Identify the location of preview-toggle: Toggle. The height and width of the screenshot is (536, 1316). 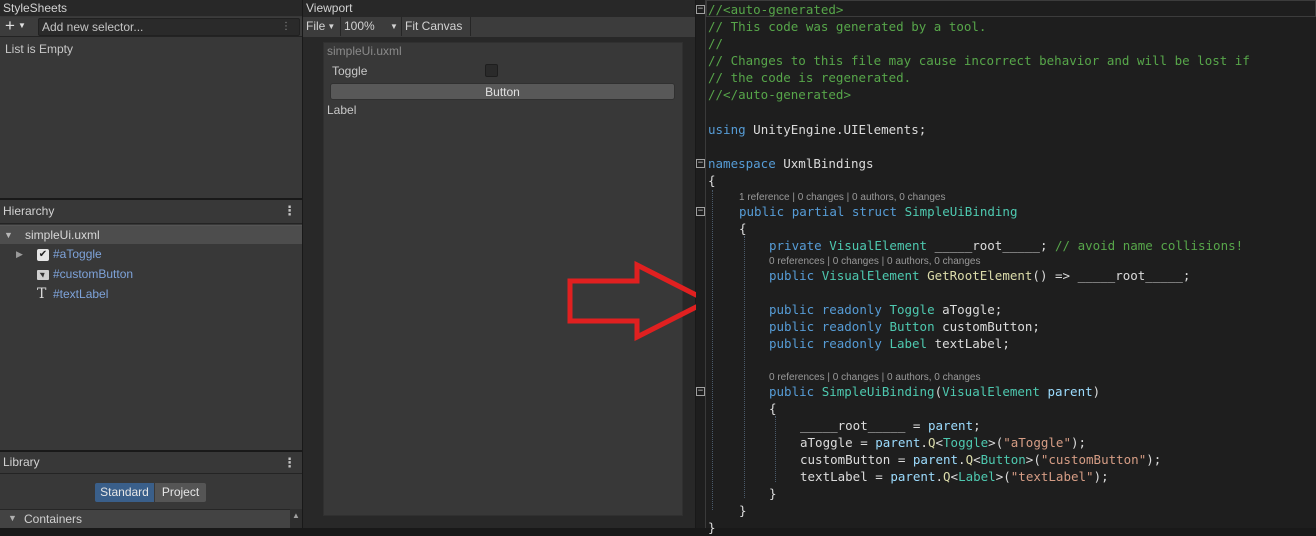
(502, 72).